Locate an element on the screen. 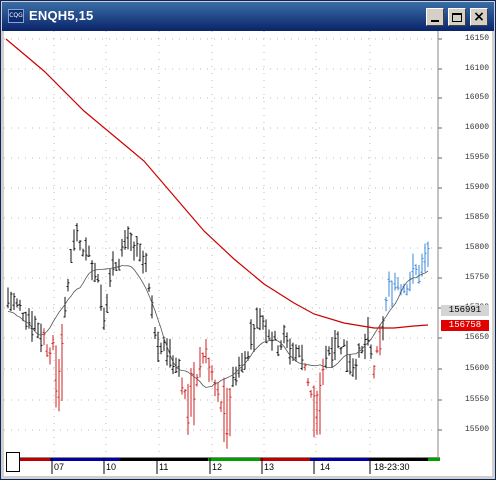 The width and height of the screenshot is (496, 480). price-label: 16150 is located at coordinates (476, 38).